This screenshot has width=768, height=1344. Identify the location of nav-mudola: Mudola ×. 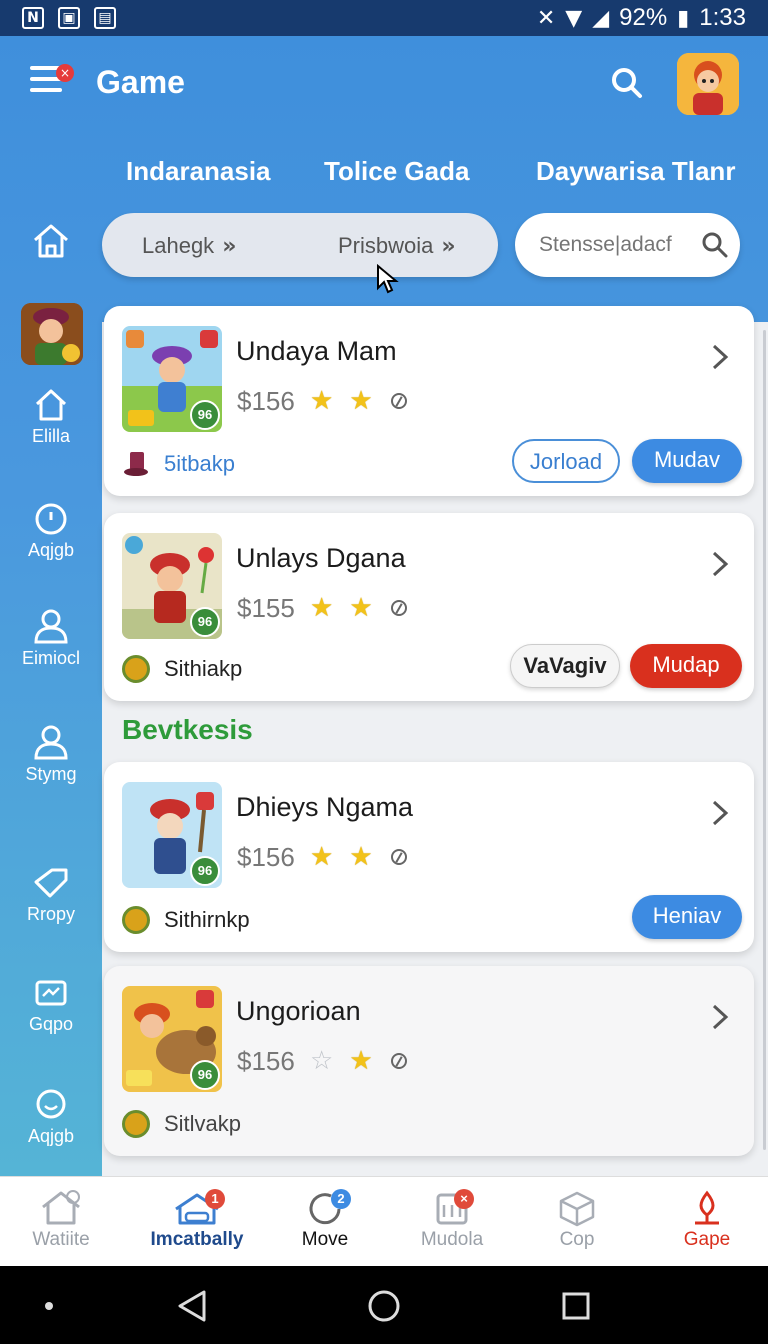
(452, 1220).